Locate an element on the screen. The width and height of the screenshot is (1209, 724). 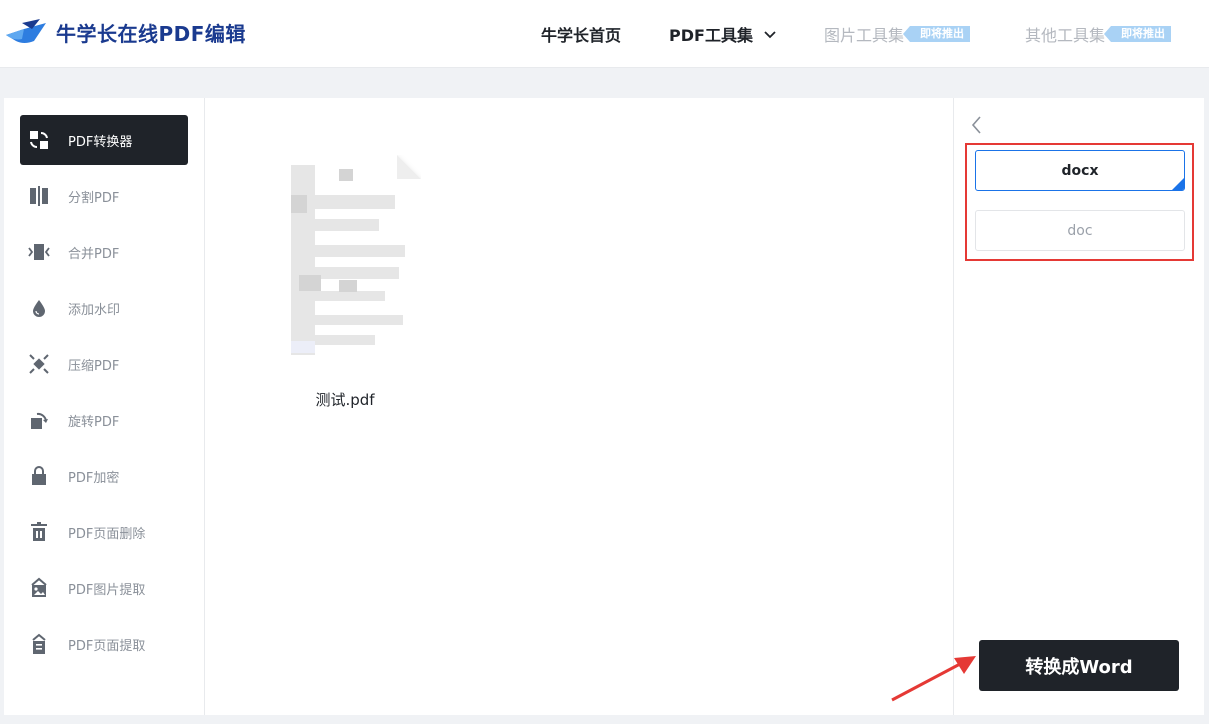
sidebar-item-label: 添加水印 is located at coordinates (94, 310).